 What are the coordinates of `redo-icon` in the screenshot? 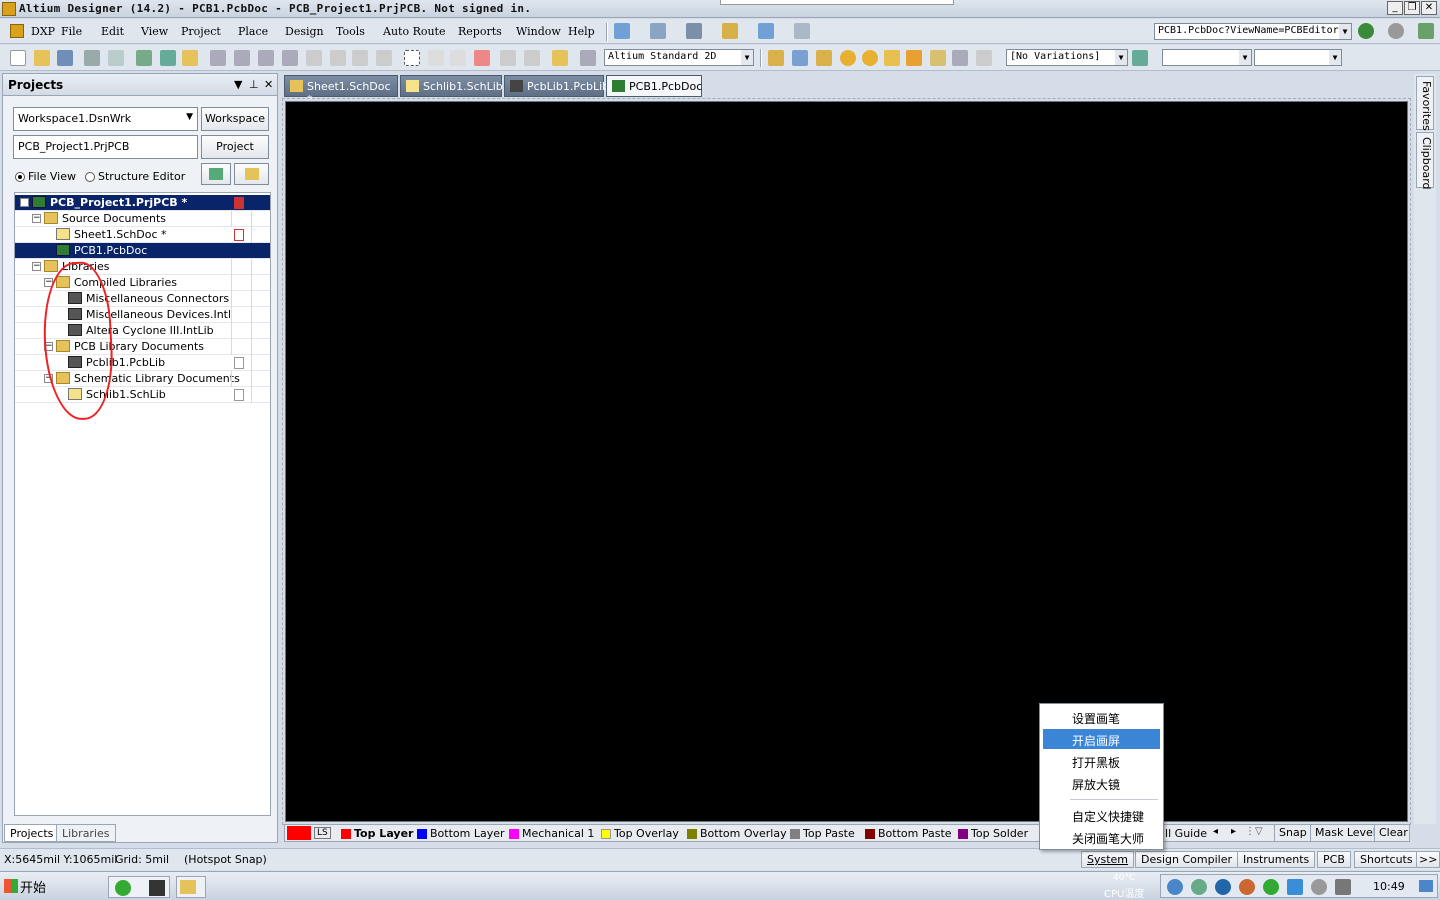 It's located at (532, 58).